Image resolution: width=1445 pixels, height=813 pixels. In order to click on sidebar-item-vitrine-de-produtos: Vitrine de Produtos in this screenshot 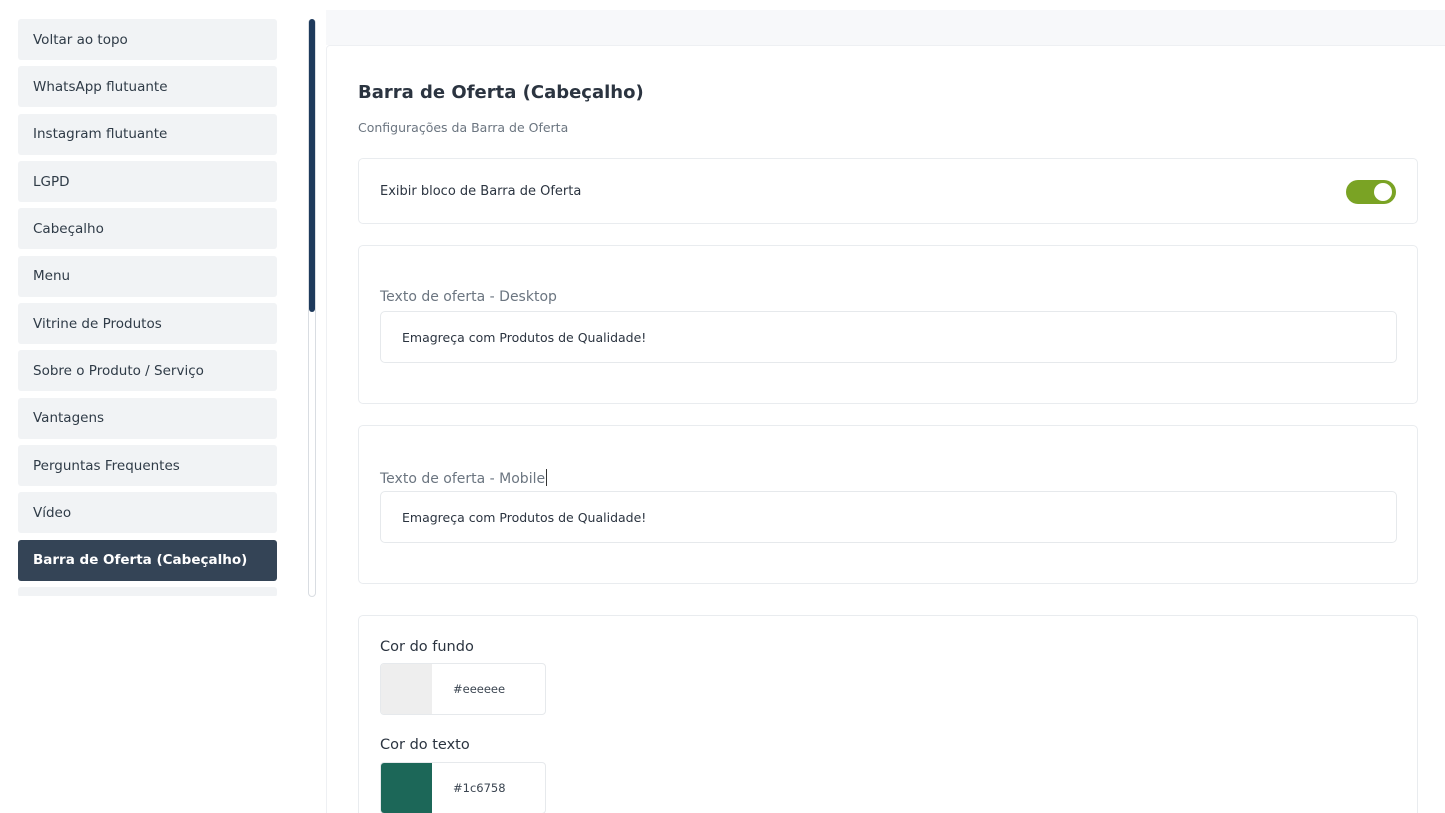, I will do `click(147, 324)`.